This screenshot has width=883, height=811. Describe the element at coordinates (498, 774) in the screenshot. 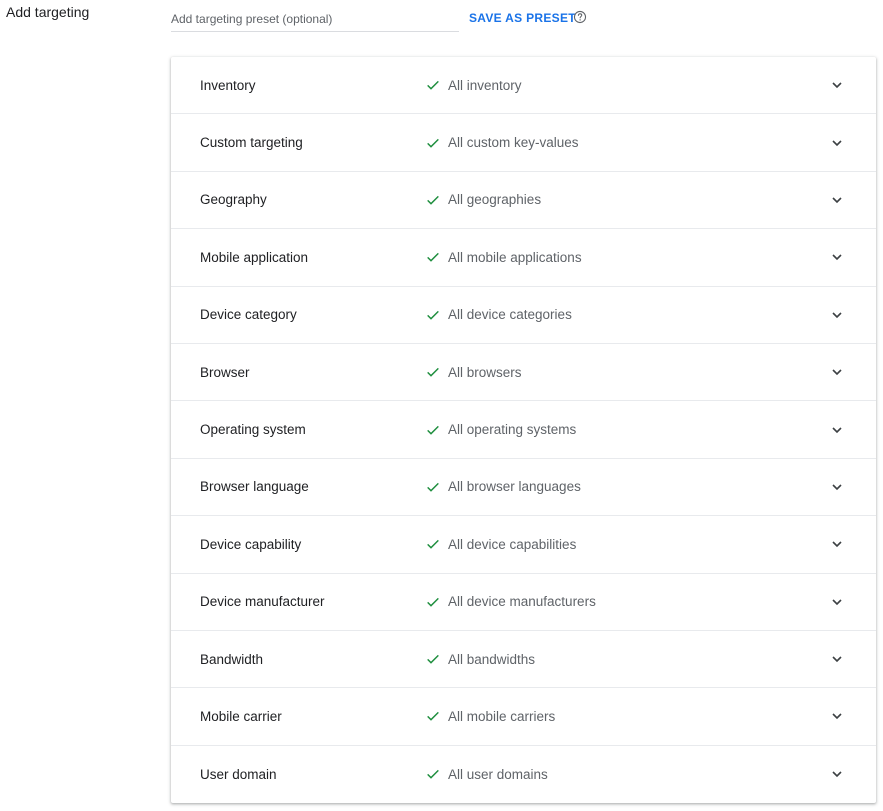

I see `row-value: All user domains` at that location.